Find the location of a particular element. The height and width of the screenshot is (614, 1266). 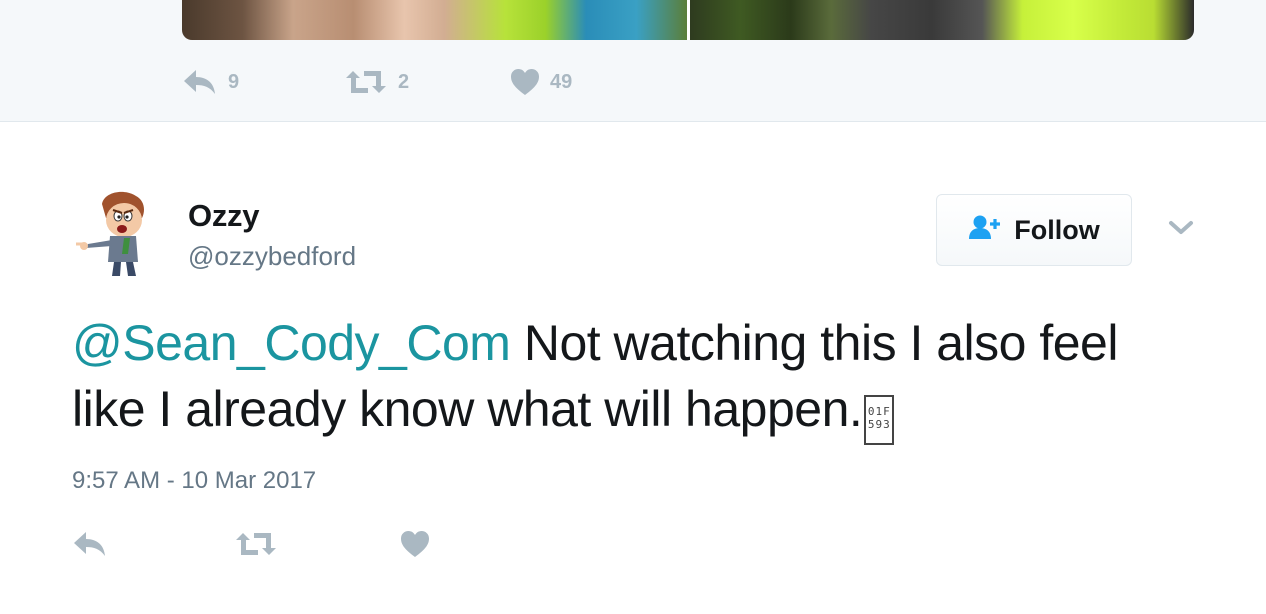

parent-tweet-media is located at coordinates (688, 20).